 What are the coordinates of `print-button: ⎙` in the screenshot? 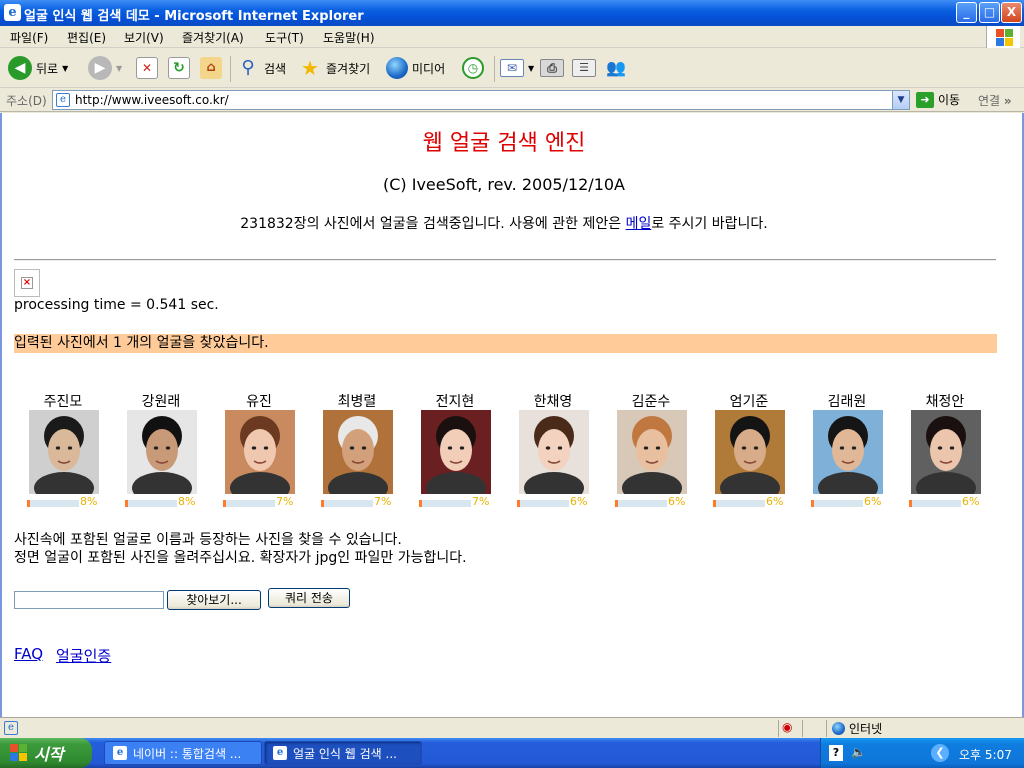 It's located at (552, 68).